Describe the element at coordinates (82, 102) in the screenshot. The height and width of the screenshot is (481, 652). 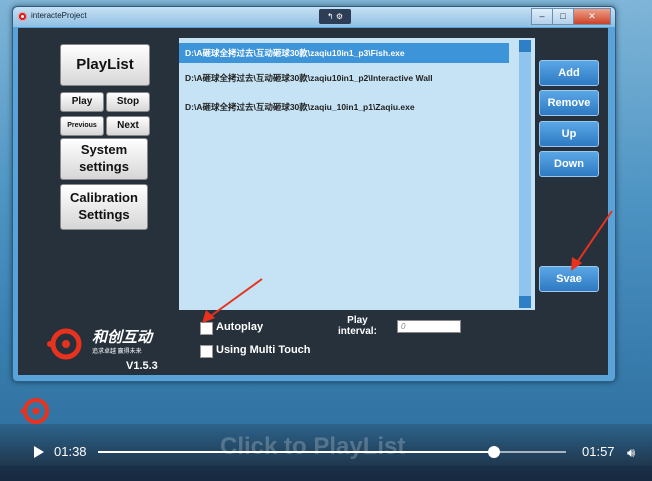
I see `play-button: Play` at that location.